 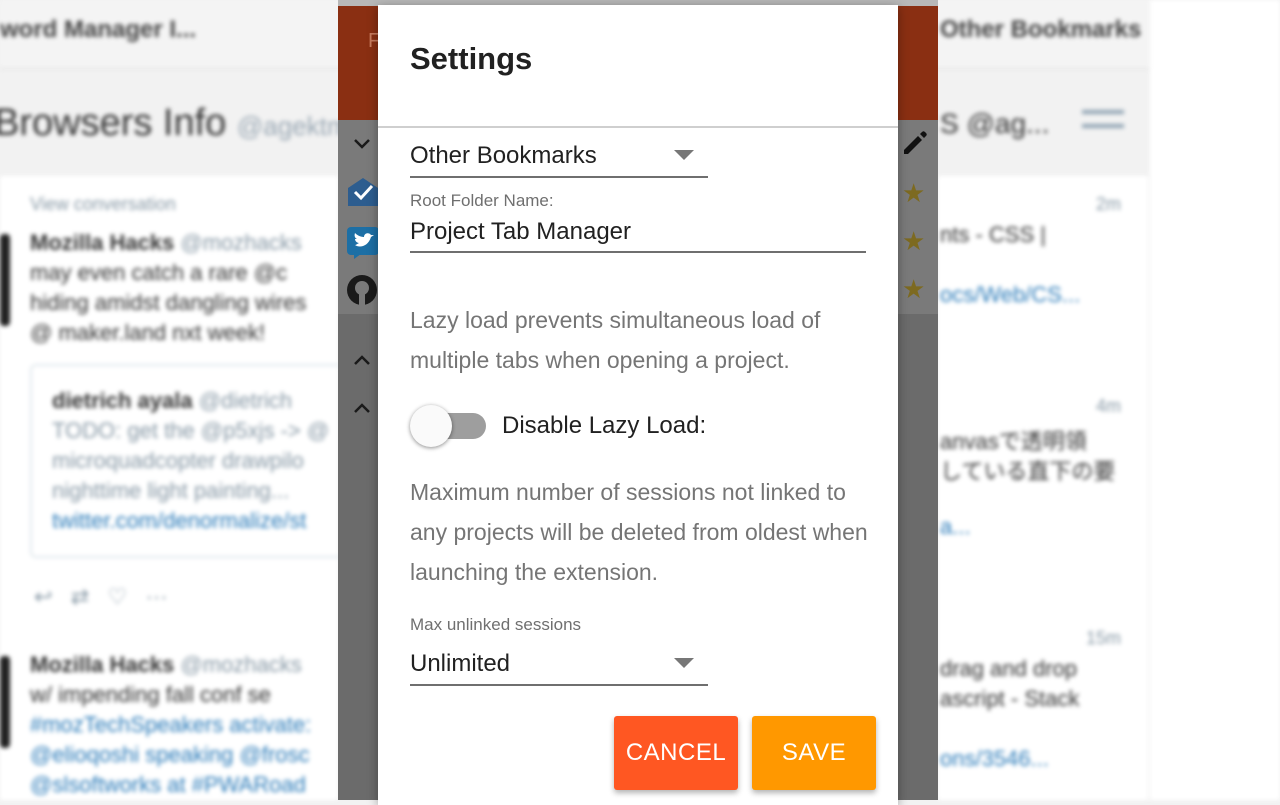 What do you see at coordinates (1041, 29) in the screenshot?
I see `bookmark-item: Other Bookmarks` at bounding box center [1041, 29].